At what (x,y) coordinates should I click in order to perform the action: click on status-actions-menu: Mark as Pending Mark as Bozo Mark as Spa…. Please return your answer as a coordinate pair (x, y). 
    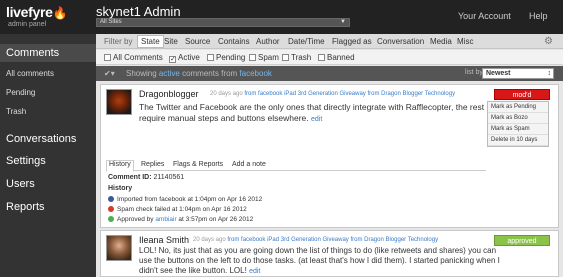
    Looking at the image, I should click on (518, 124).